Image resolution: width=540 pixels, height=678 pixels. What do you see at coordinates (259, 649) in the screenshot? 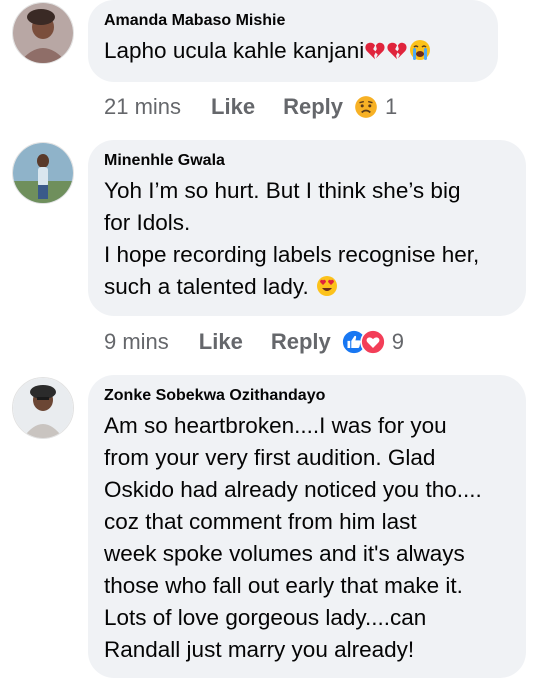
I see `comment-text-line: Randall just marry you already!` at bounding box center [259, 649].